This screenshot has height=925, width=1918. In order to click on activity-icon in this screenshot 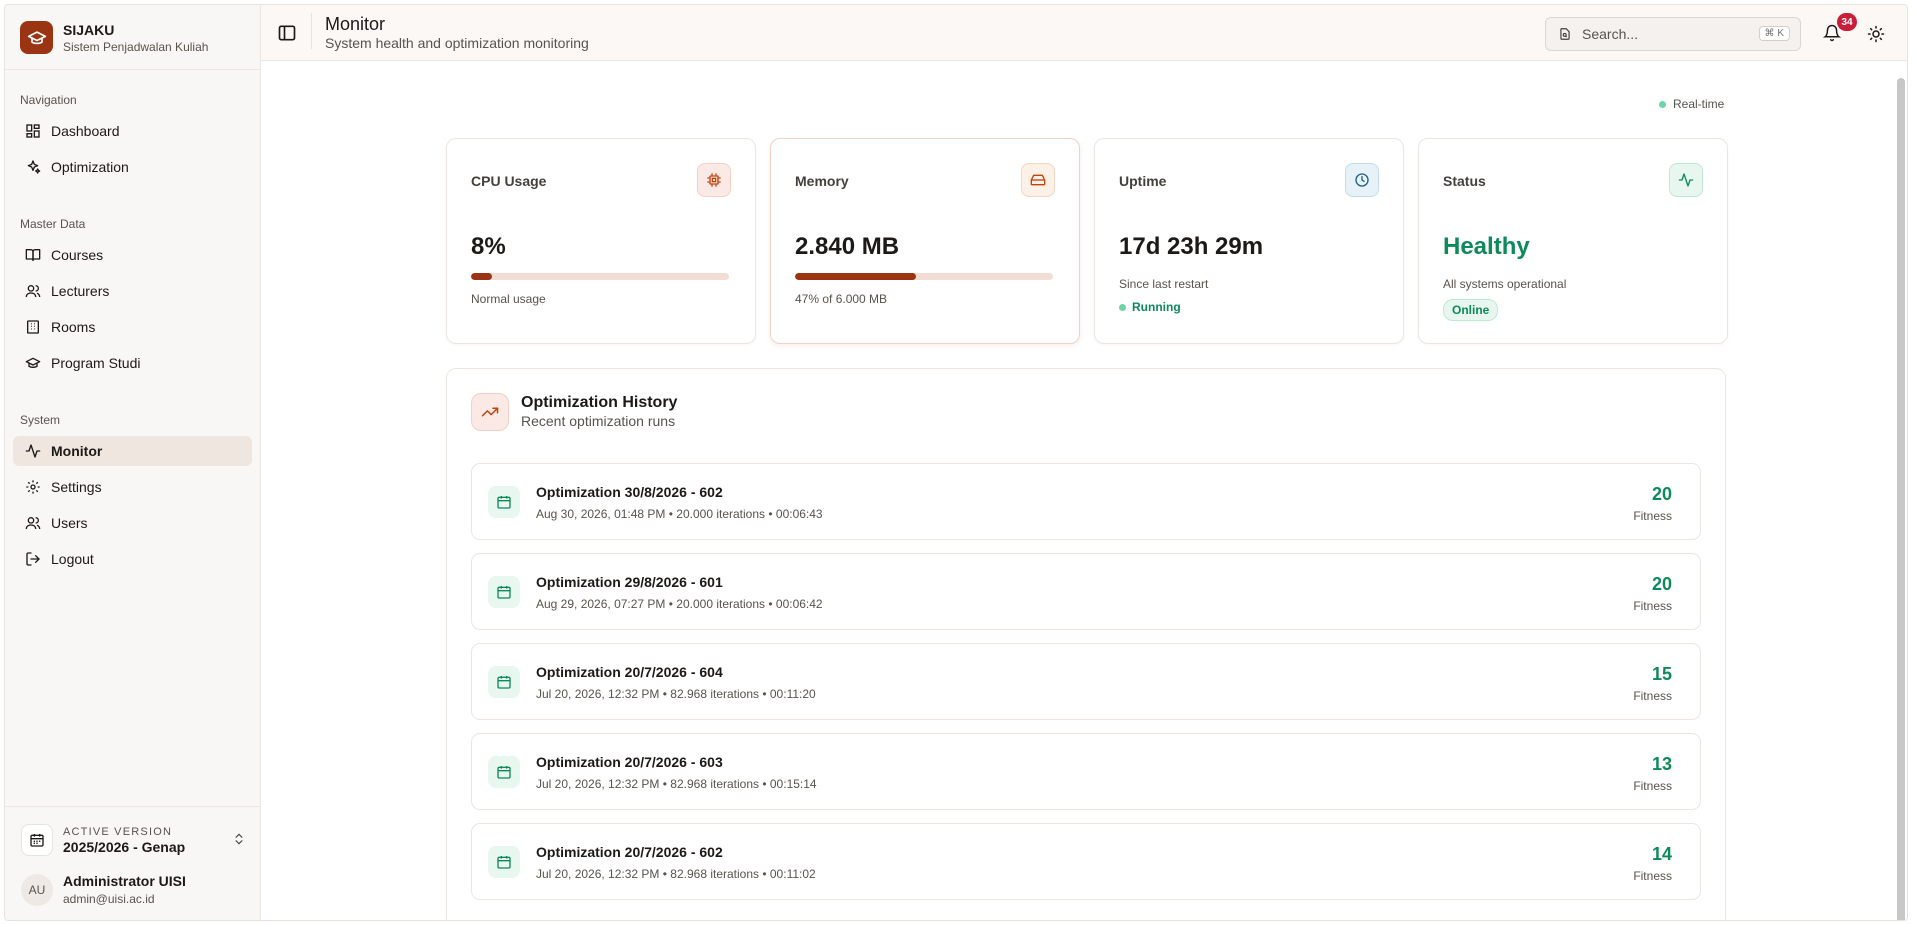, I will do `click(1686, 180)`.